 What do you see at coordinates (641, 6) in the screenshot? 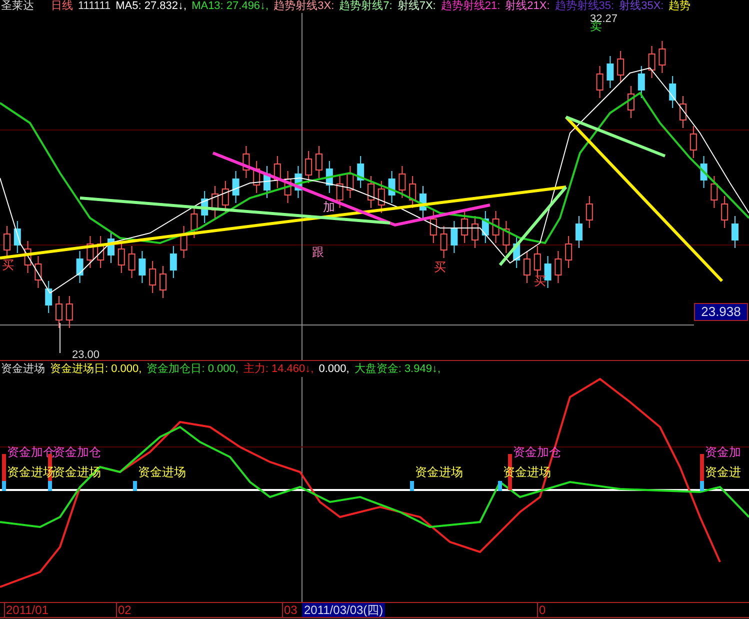
I see `indicator-value: 射线35X:` at bounding box center [641, 6].